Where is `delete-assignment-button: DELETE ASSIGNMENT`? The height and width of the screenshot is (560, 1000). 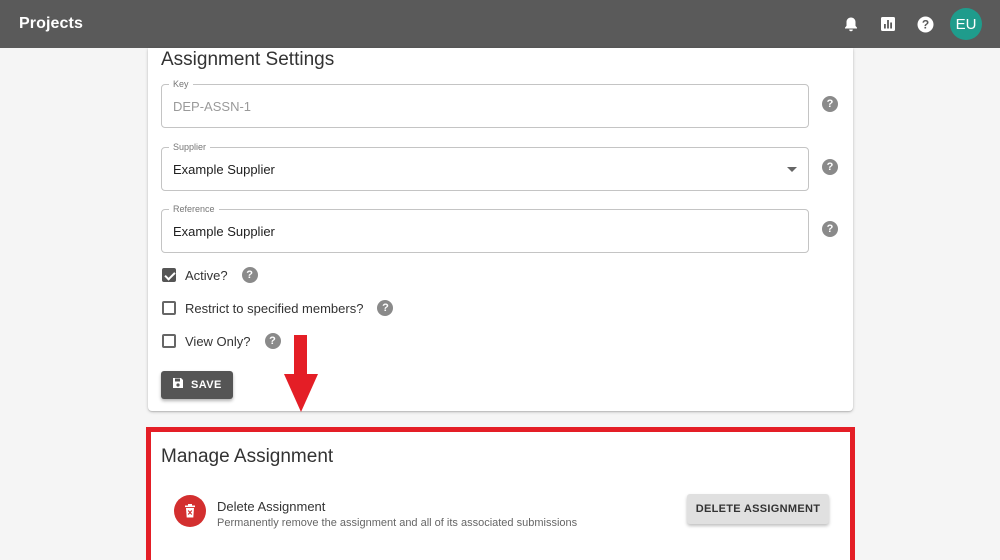 delete-assignment-button: DELETE ASSIGNMENT is located at coordinates (758, 509).